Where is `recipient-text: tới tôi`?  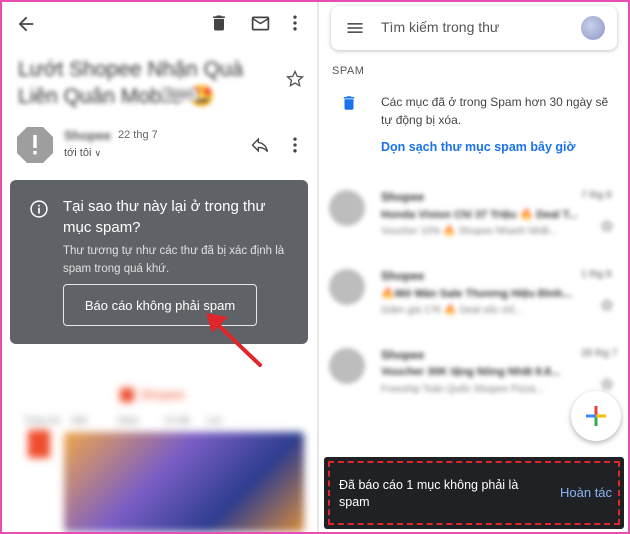 recipient-text: tới tôi is located at coordinates (78, 153).